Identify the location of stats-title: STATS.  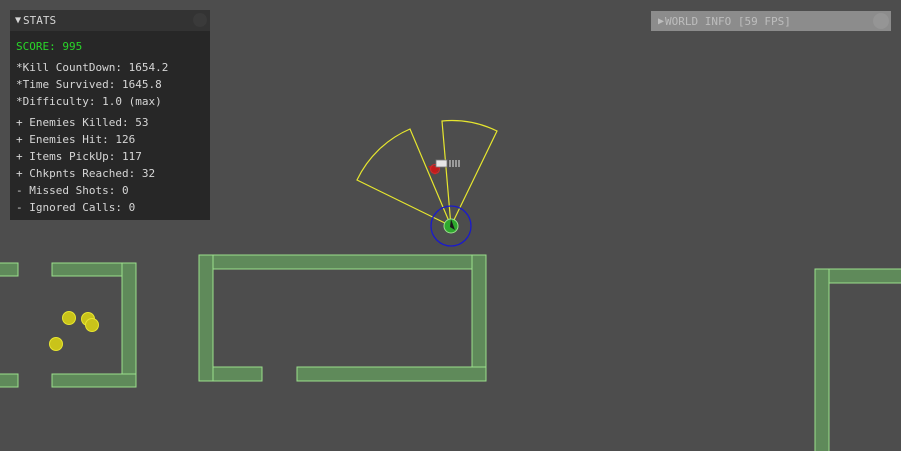
(40, 20).